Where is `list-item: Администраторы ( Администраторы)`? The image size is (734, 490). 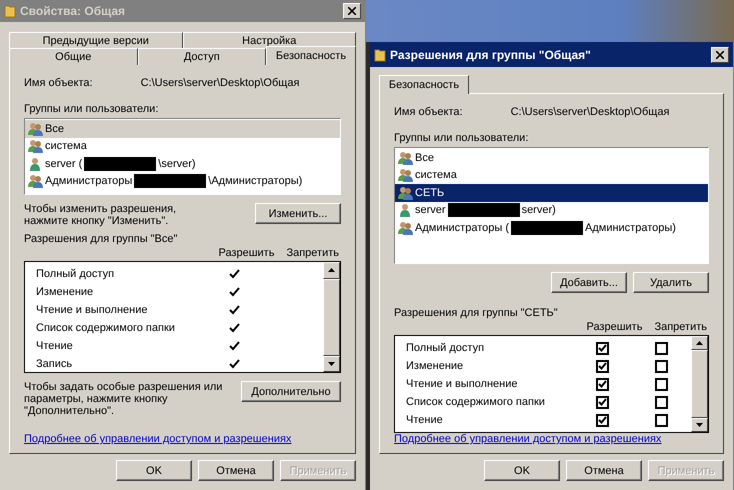 list-item: Администраторы ( Администраторы) is located at coordinates (551, 227).